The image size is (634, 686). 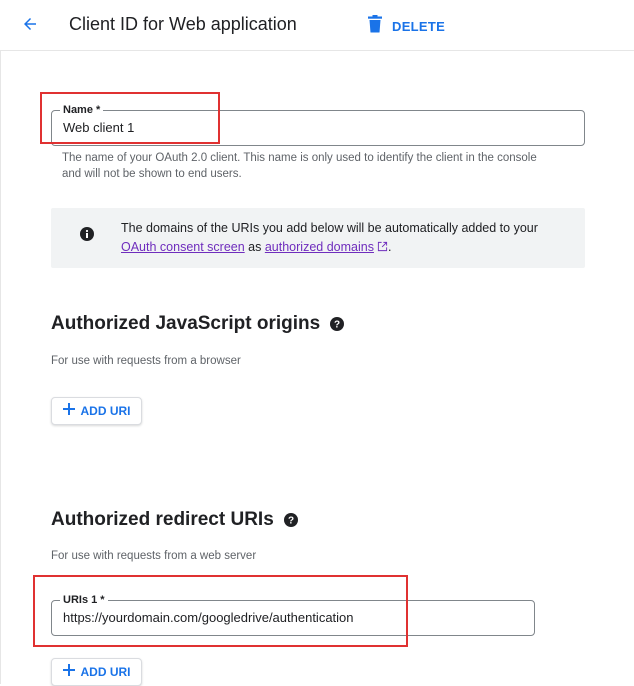 I want to click on name-field-label: Name *, so click(x=82, y=110).